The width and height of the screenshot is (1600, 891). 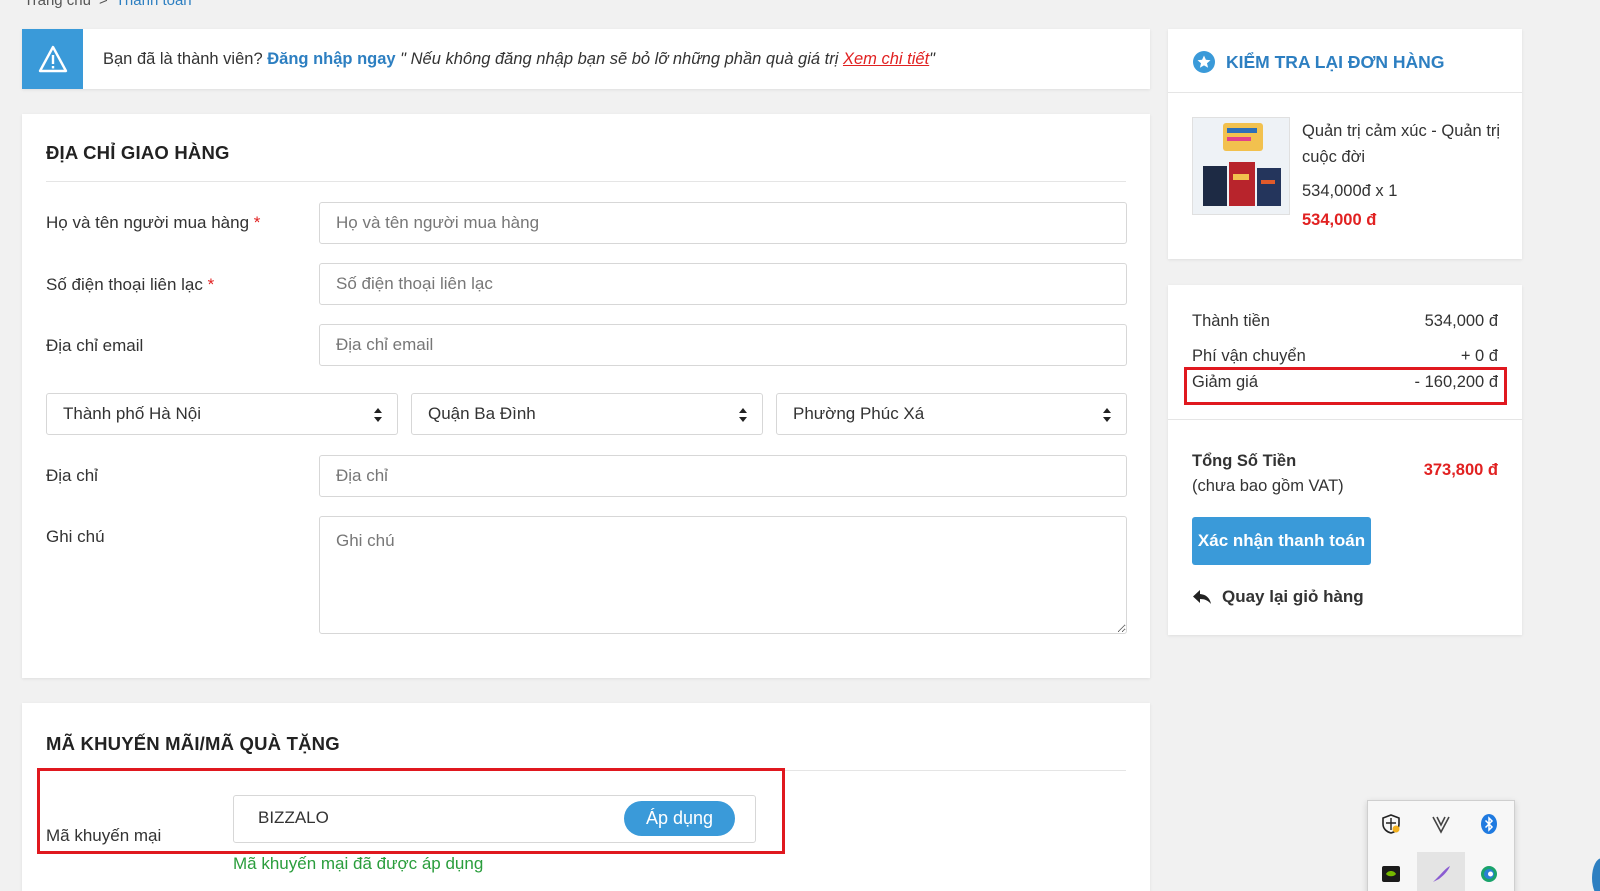 I want to click on shipping-fee-label: Phí vận chuyển, so click(x=1249, y=356).